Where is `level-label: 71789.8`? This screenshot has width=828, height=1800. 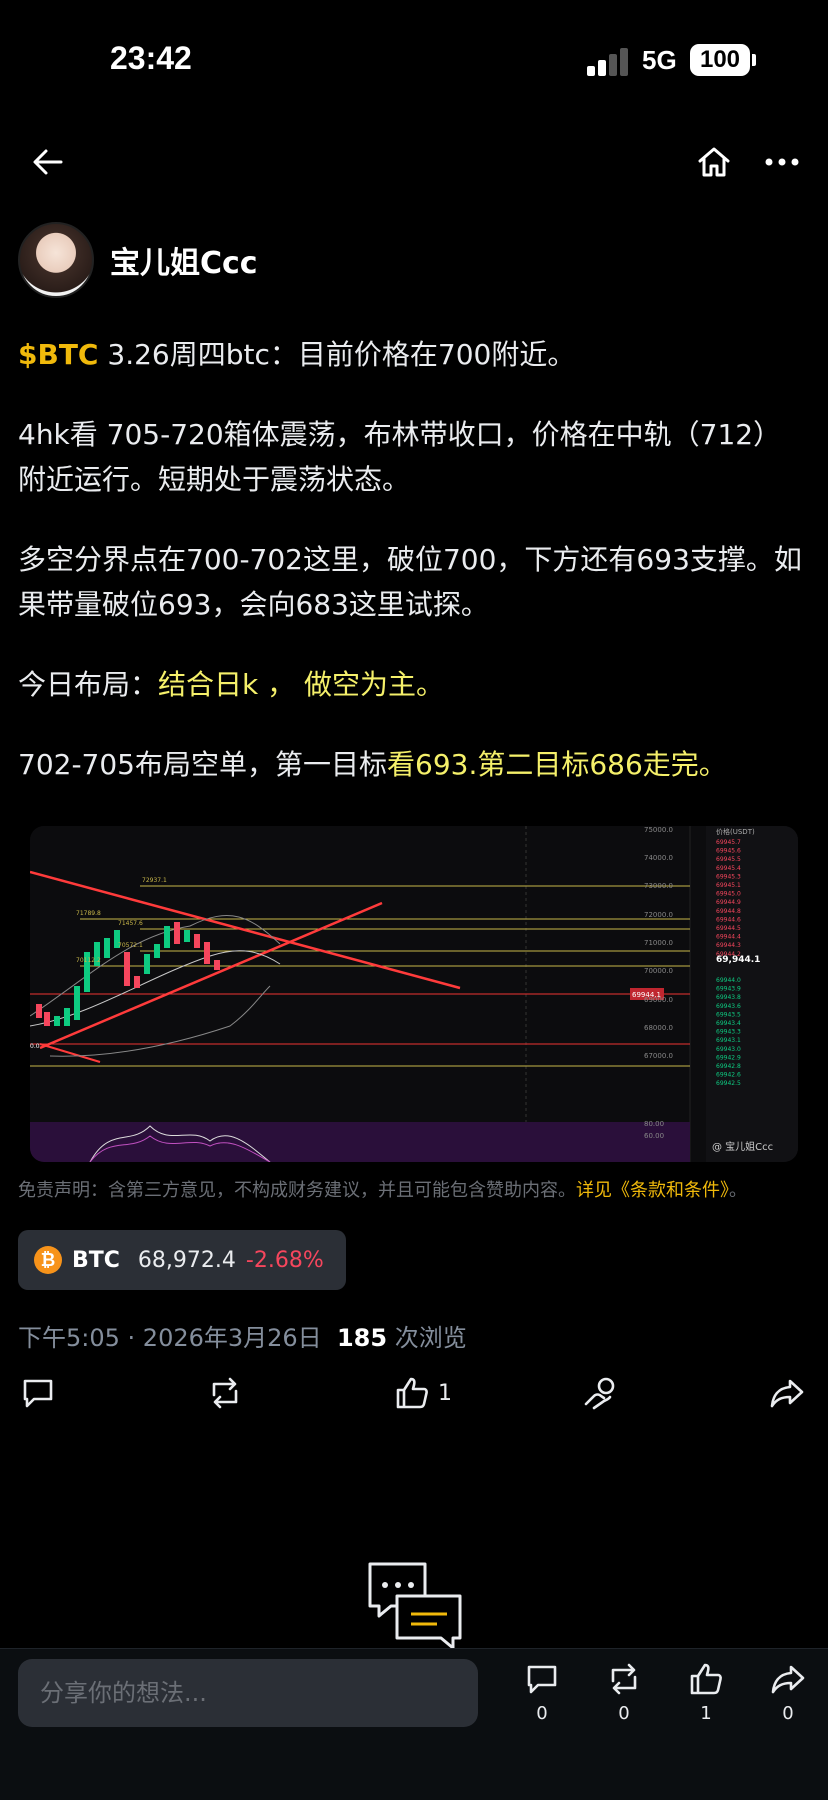
level-label: 71789.8 is located at coordinates (88, 913).